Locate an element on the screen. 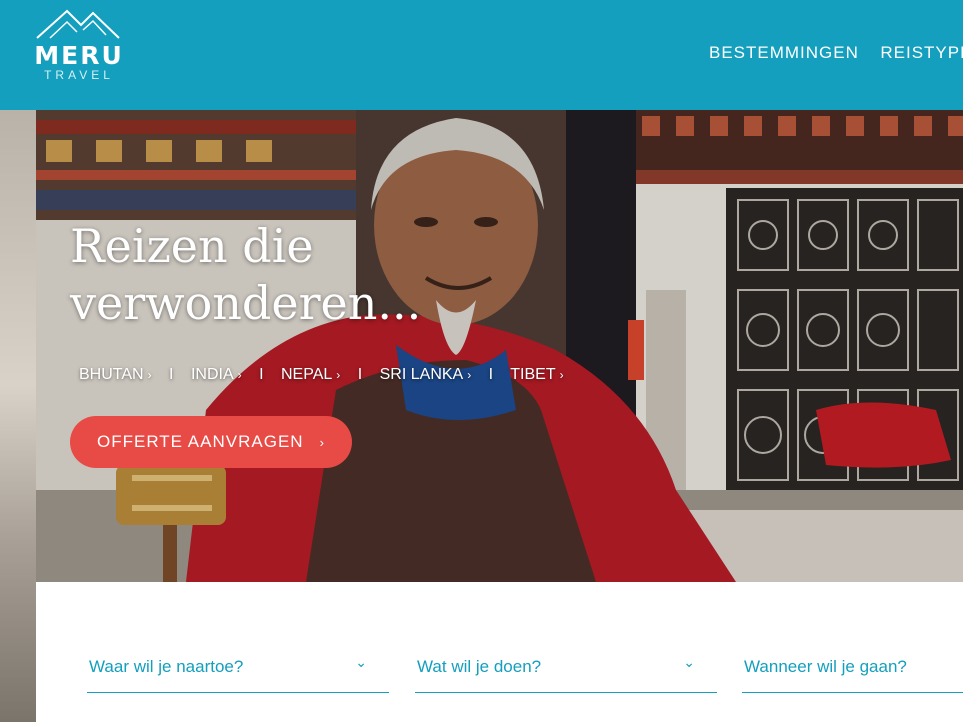  request-quote-button: OFFERTE AANVRAGEN › is located at coordinates (211, 442).